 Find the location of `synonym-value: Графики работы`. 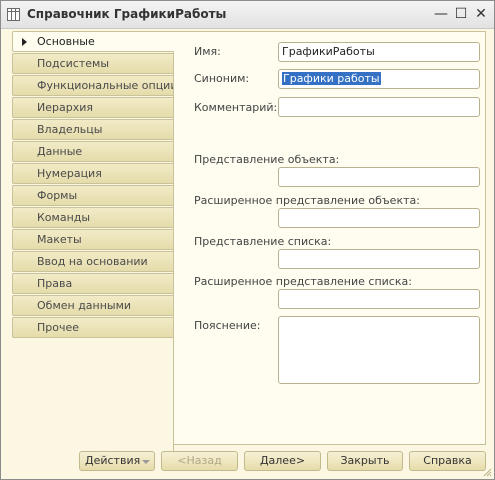

synonym-value: Графики работы is located at coordinates (331, 78).